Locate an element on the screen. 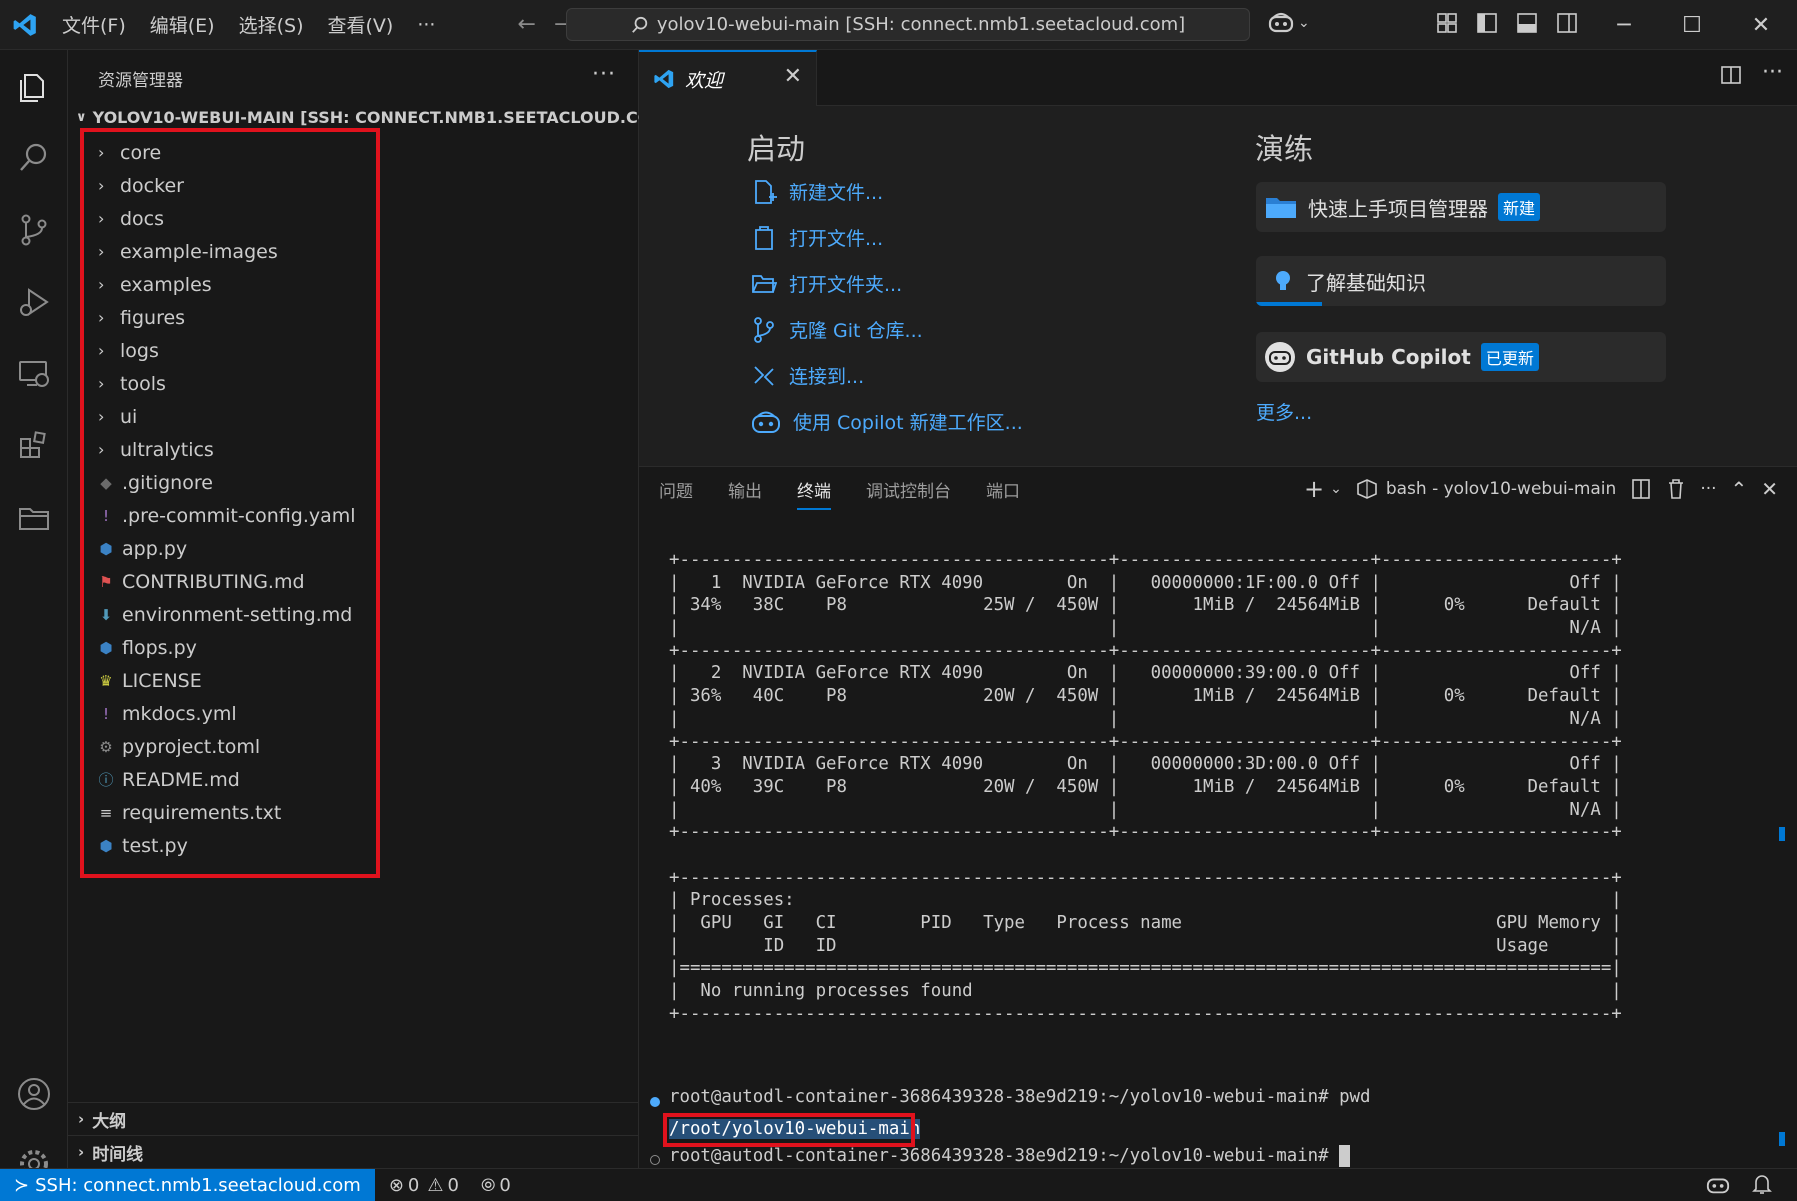 The image size is (1797, 1201). tree-item-label: figures is located at coordinates (153, 317).